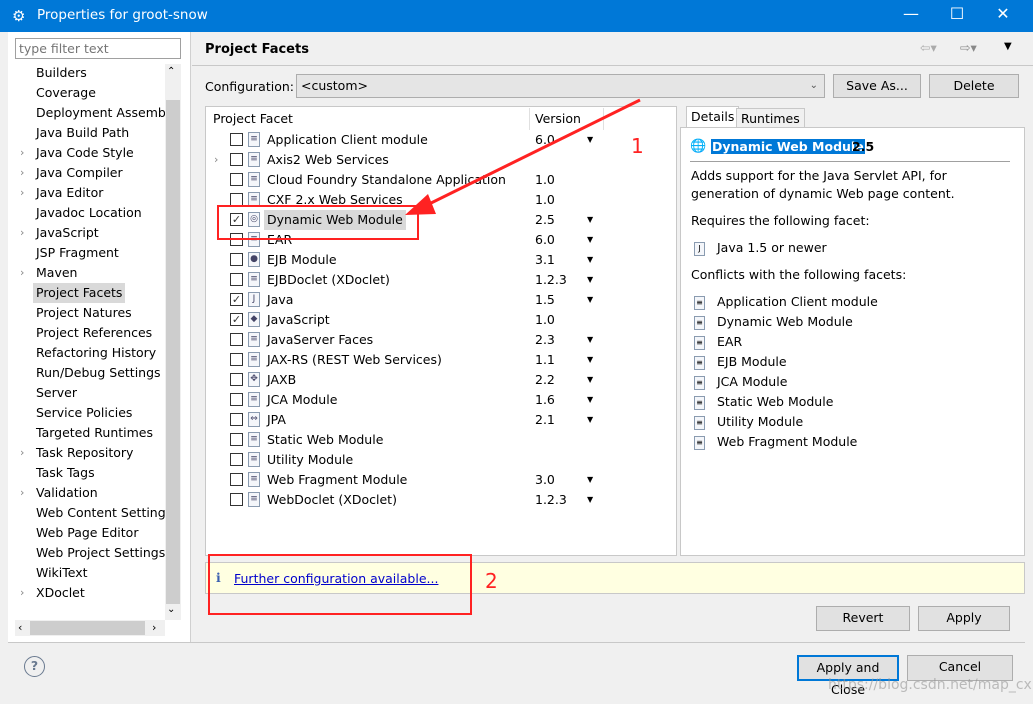 This screenshot has height=704, width=1033. I want to click on annotation-arrow, so click(523, 156).